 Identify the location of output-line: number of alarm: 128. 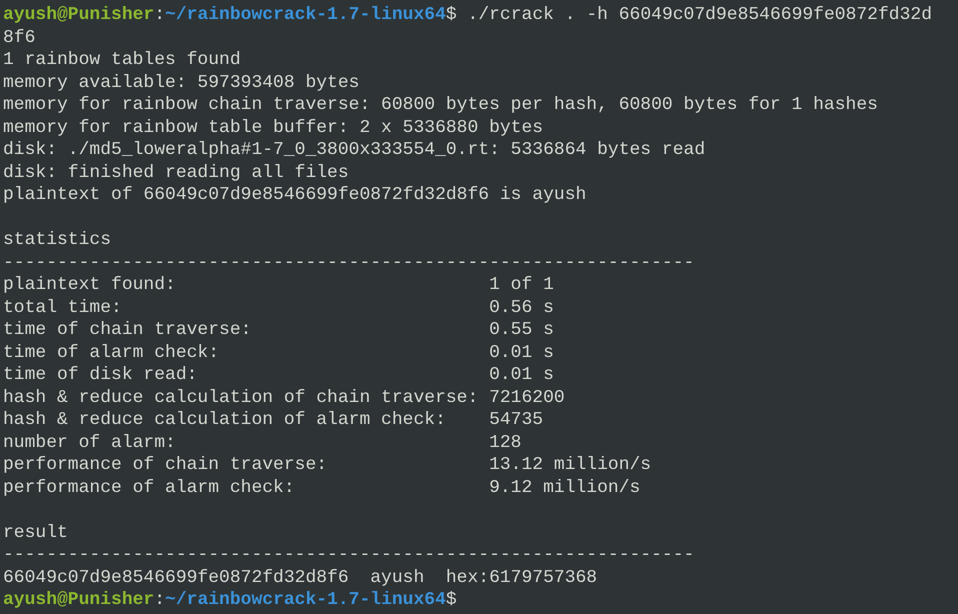
(262, 443).